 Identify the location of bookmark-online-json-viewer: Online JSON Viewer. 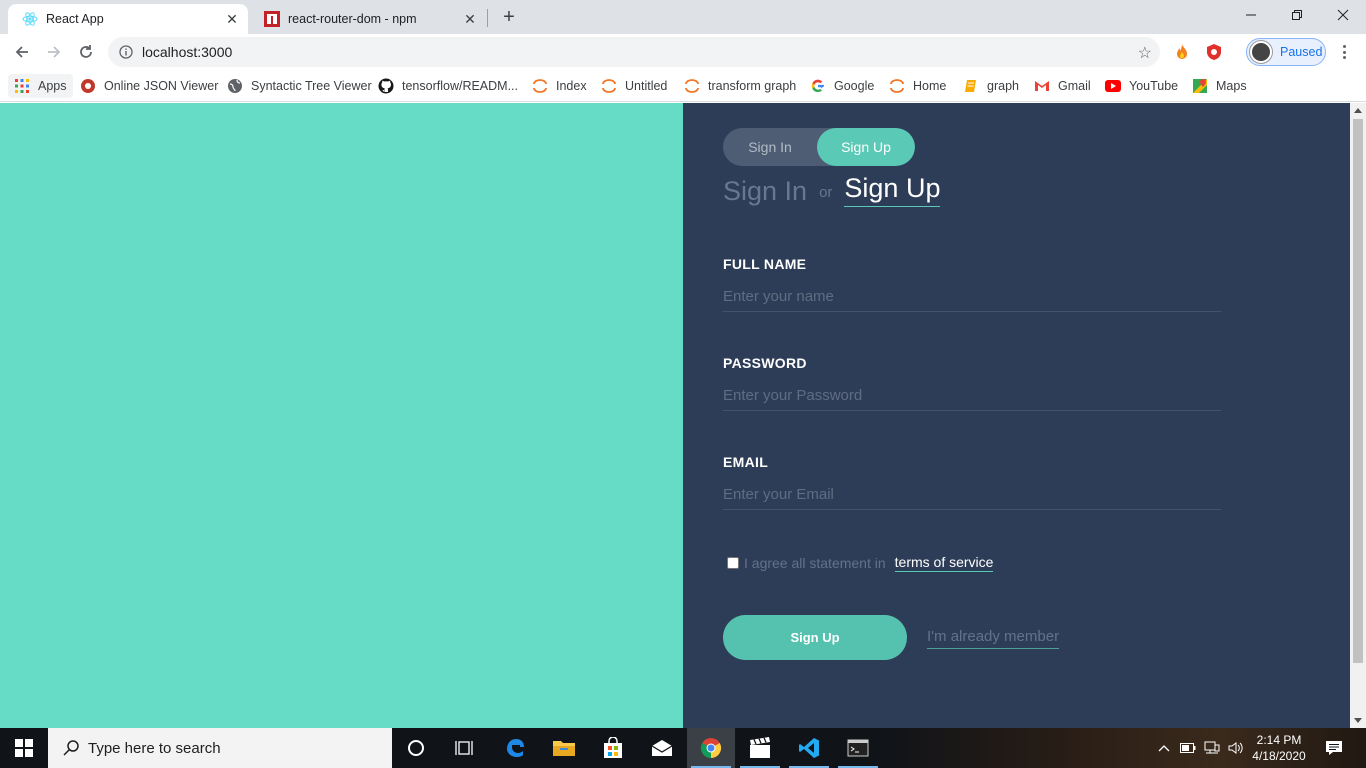
(149, 86).